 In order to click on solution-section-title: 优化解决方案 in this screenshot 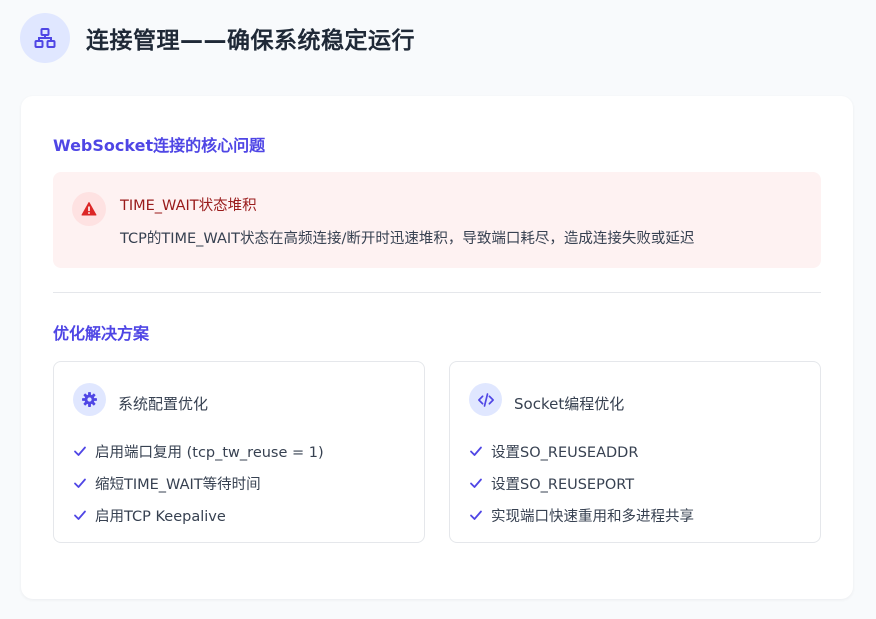, I will do `click(101, 333)`.